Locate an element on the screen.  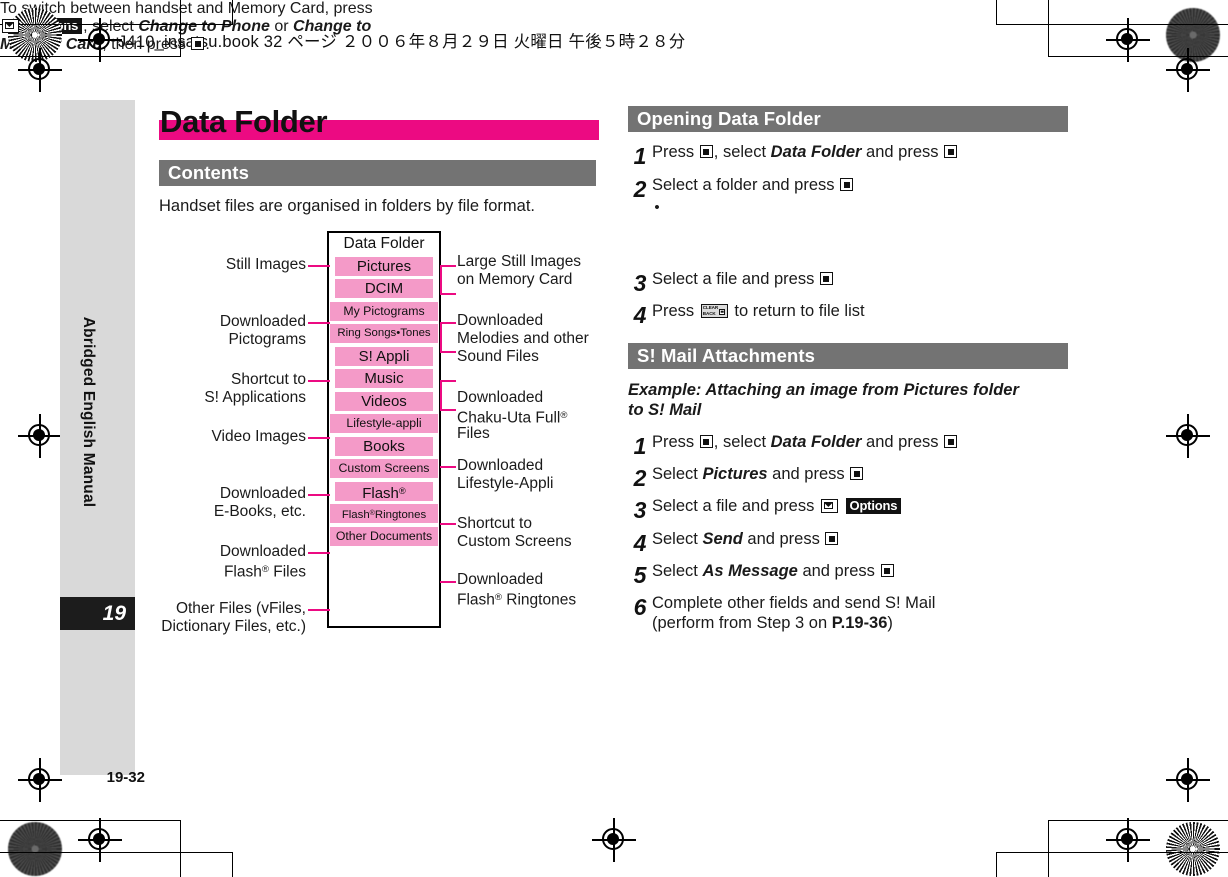
opening-step-1-text: Press , select Data Folder and press is located at coordinates (805, 152).